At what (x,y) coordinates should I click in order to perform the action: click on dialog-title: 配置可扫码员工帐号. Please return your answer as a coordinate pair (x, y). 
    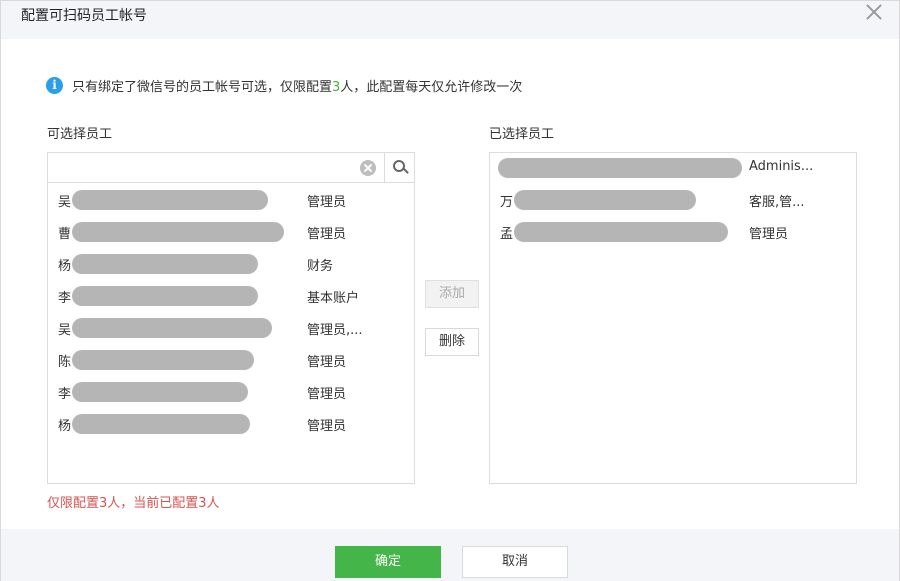
    Looking at the image, I should click on (84, 16).